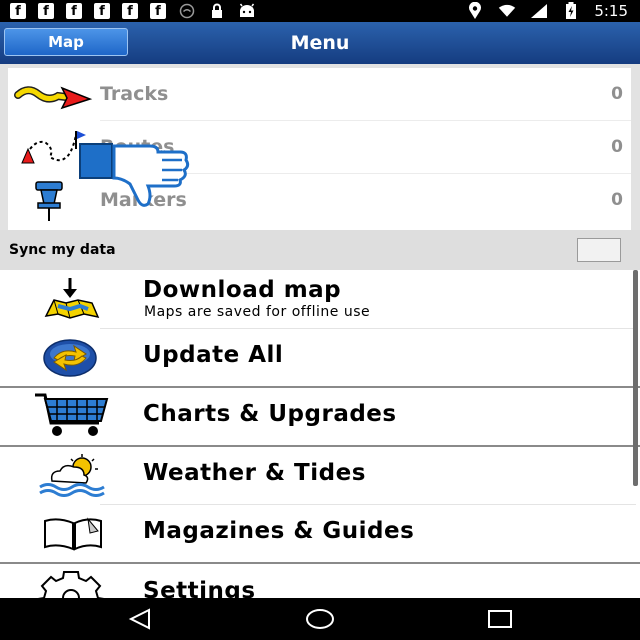  Describe the element at coordinates (320, 250) in the screenshot. I see `sync-bar: Sync my data` at that location.